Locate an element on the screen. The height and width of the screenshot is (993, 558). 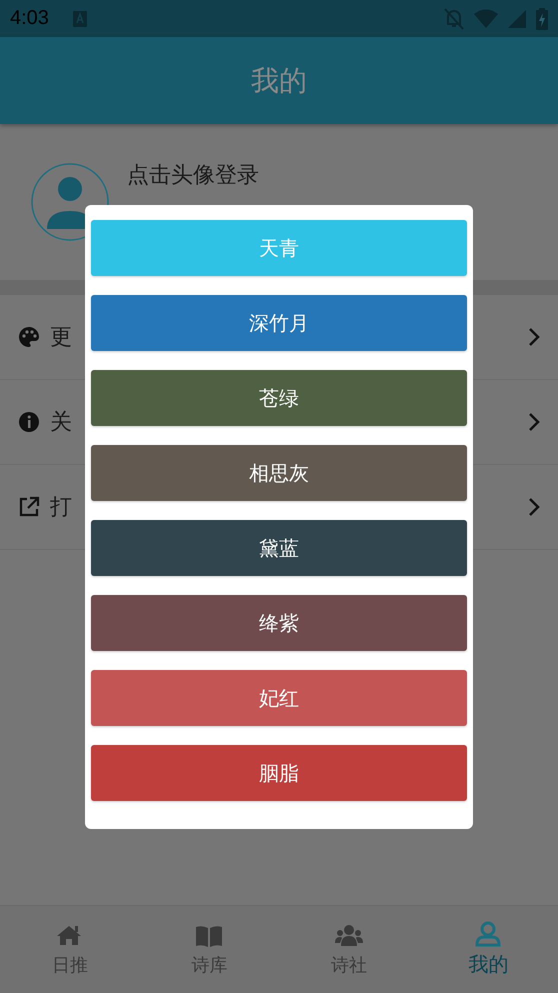
menu-label: 更 is located at coordinates (61, 338).